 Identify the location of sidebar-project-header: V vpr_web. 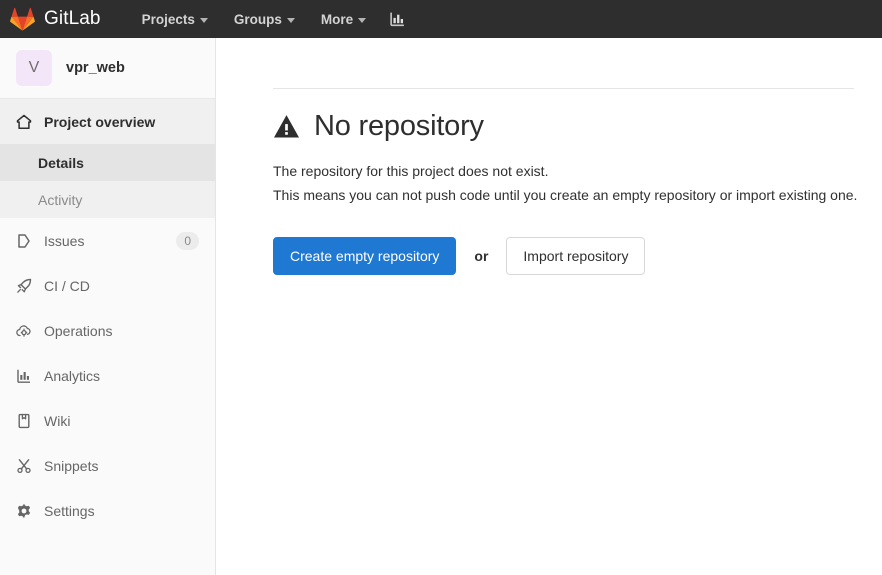
(107, 68).